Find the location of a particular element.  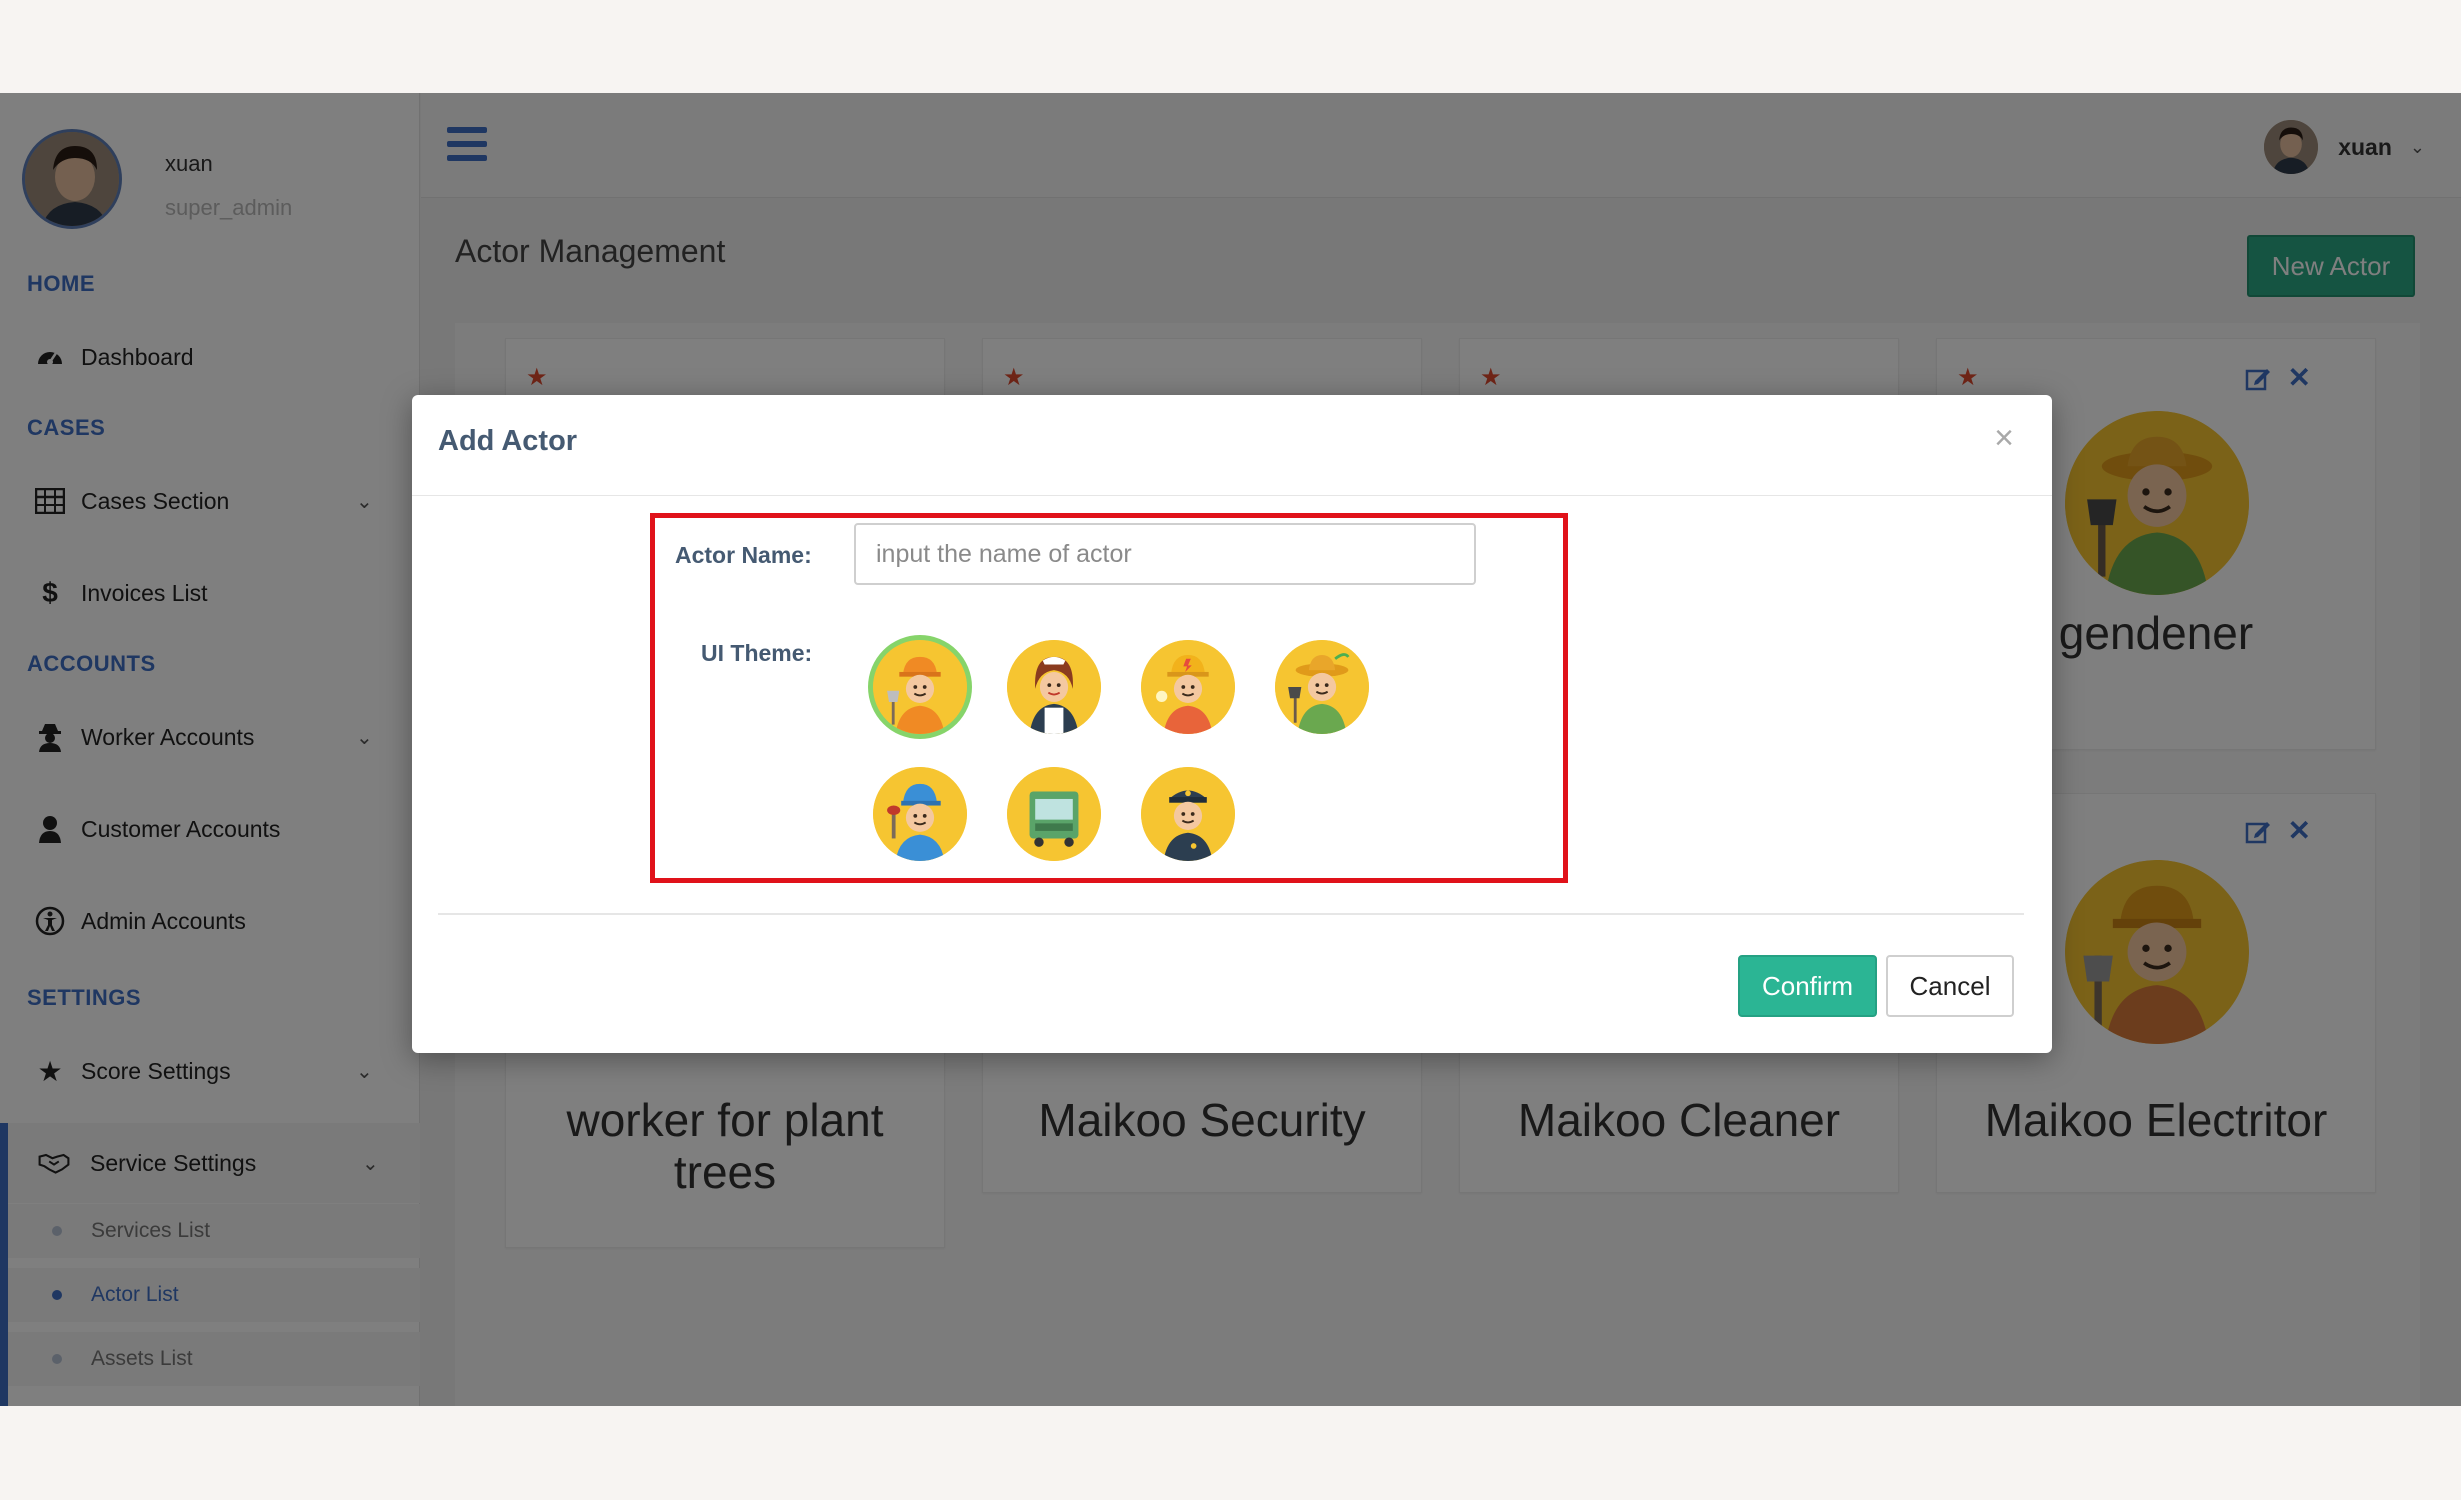

theme-option-security-guard is located at coordinates (1188, 814).